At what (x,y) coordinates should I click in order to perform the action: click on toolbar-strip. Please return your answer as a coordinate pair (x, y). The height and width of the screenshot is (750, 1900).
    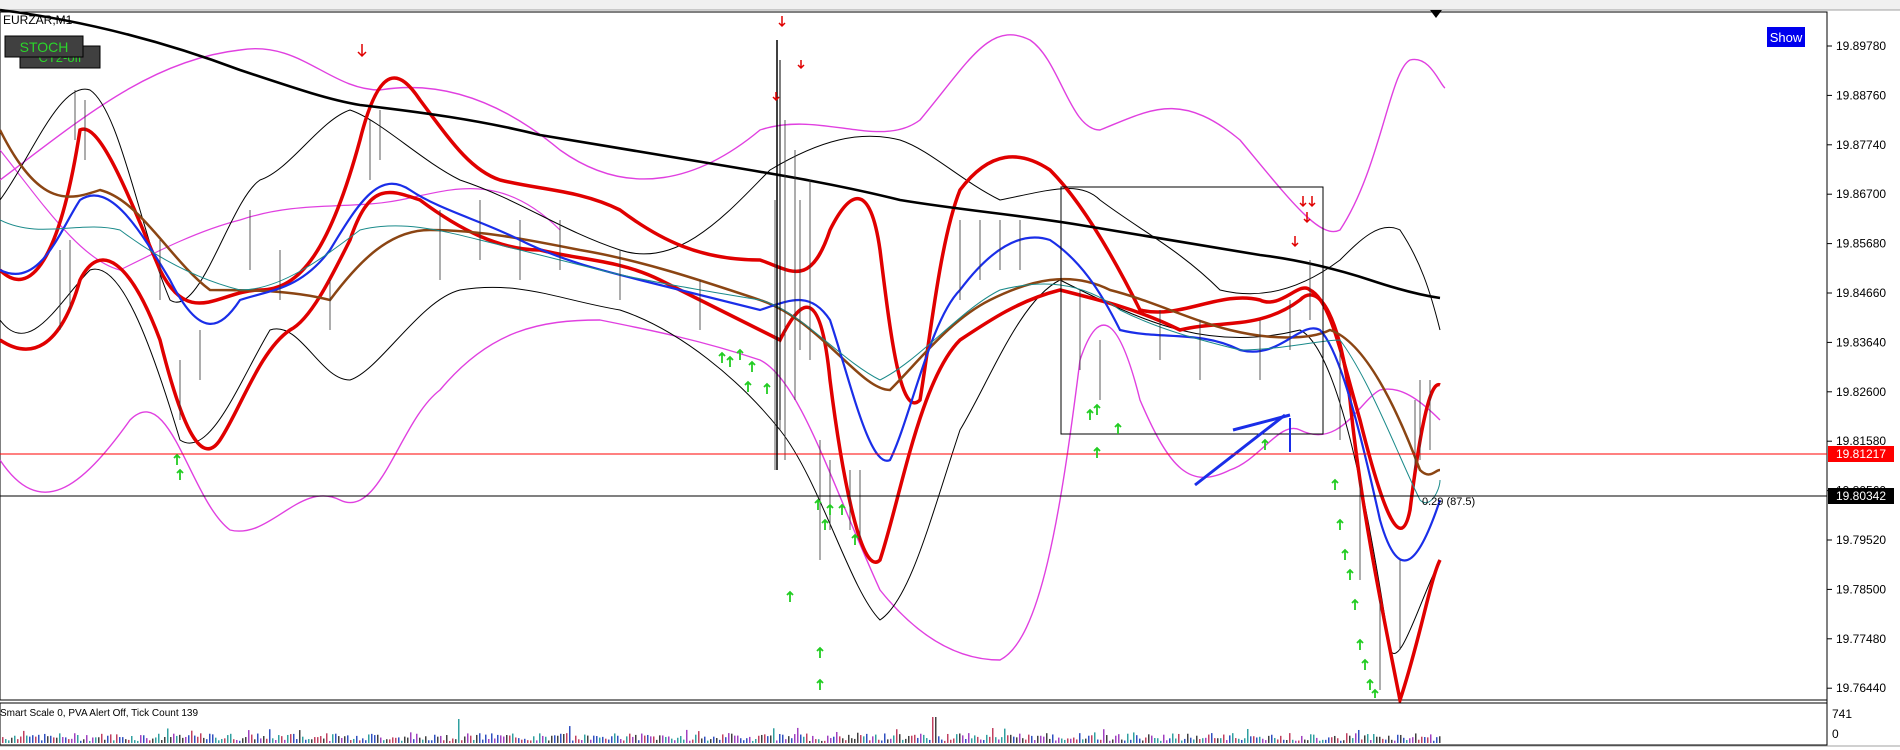
    Looking at the image, I should click on (950, 5).